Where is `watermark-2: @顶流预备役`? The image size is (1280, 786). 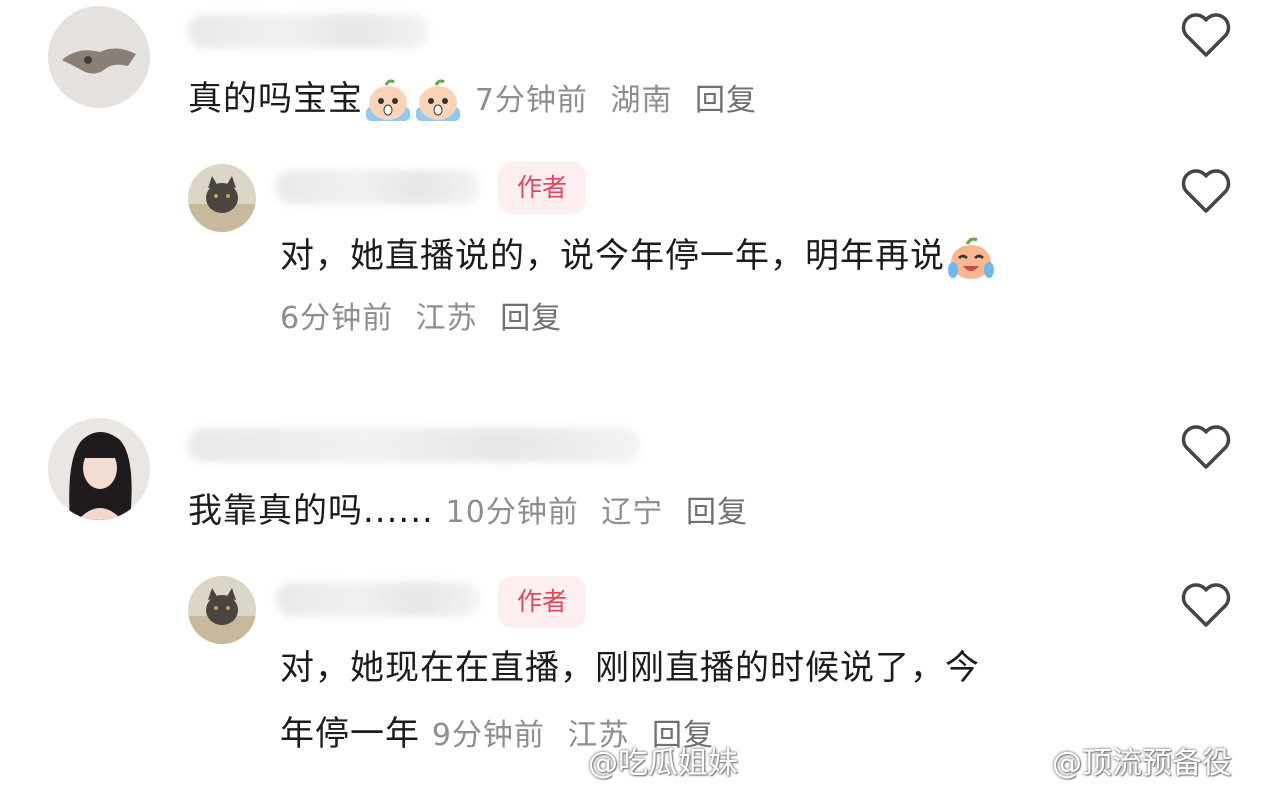
watermark-2: @顶流预备役 is located at coordinates (1118, 760).